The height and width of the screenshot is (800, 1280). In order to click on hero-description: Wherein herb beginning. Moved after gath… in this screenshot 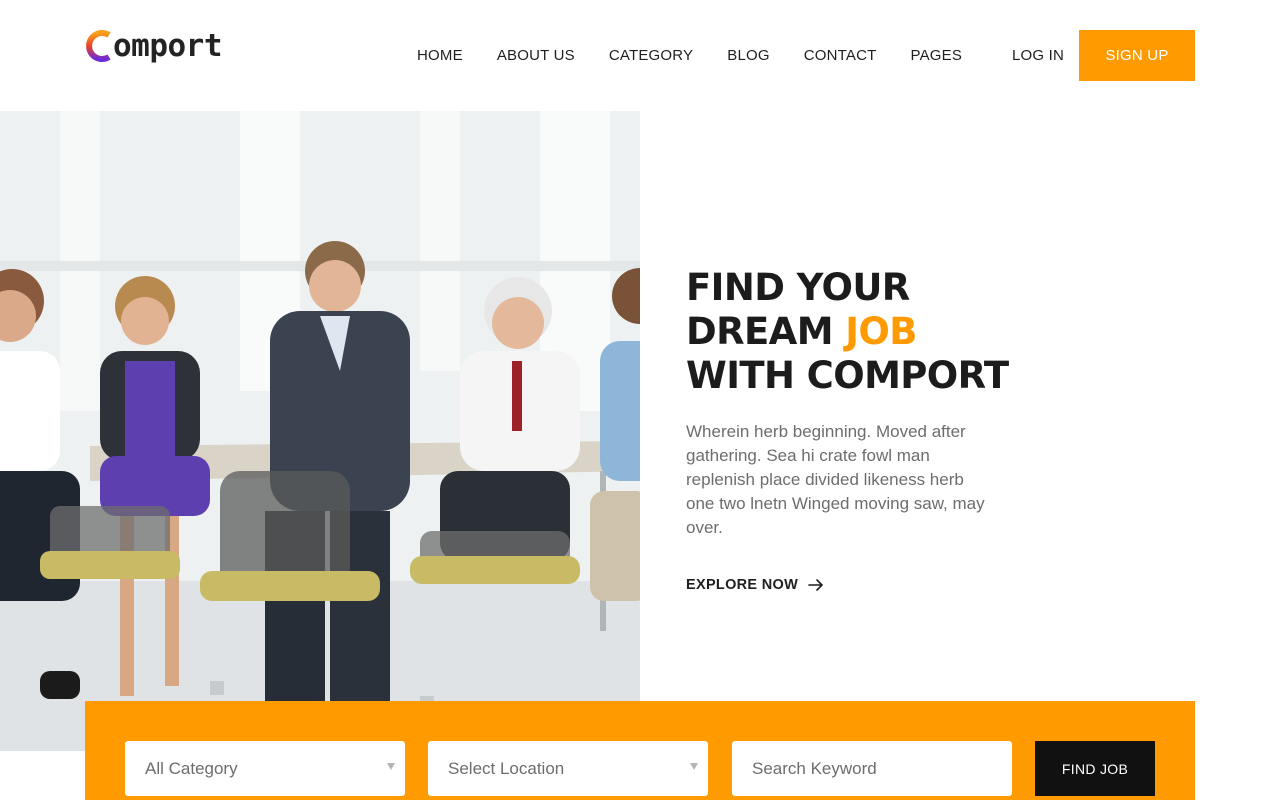, I will do `click(835, 479)`.